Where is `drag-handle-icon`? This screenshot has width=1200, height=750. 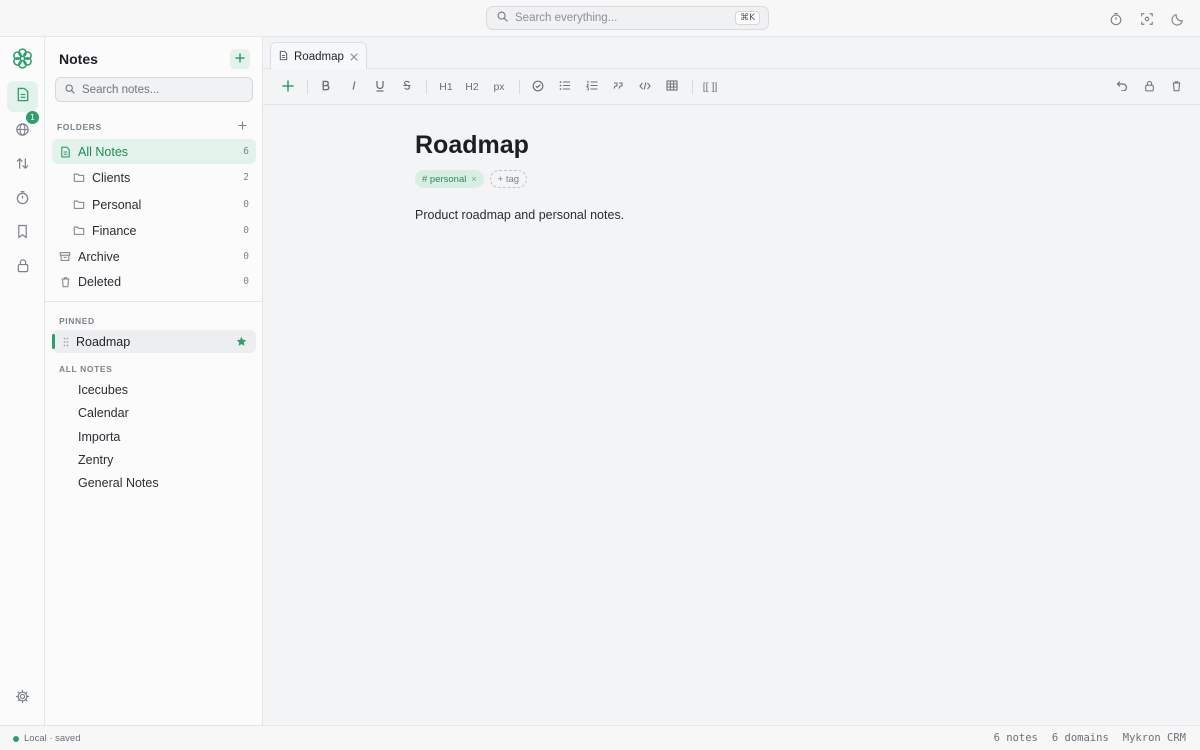
drag-handle-icon is located at coordinates (66, 342).